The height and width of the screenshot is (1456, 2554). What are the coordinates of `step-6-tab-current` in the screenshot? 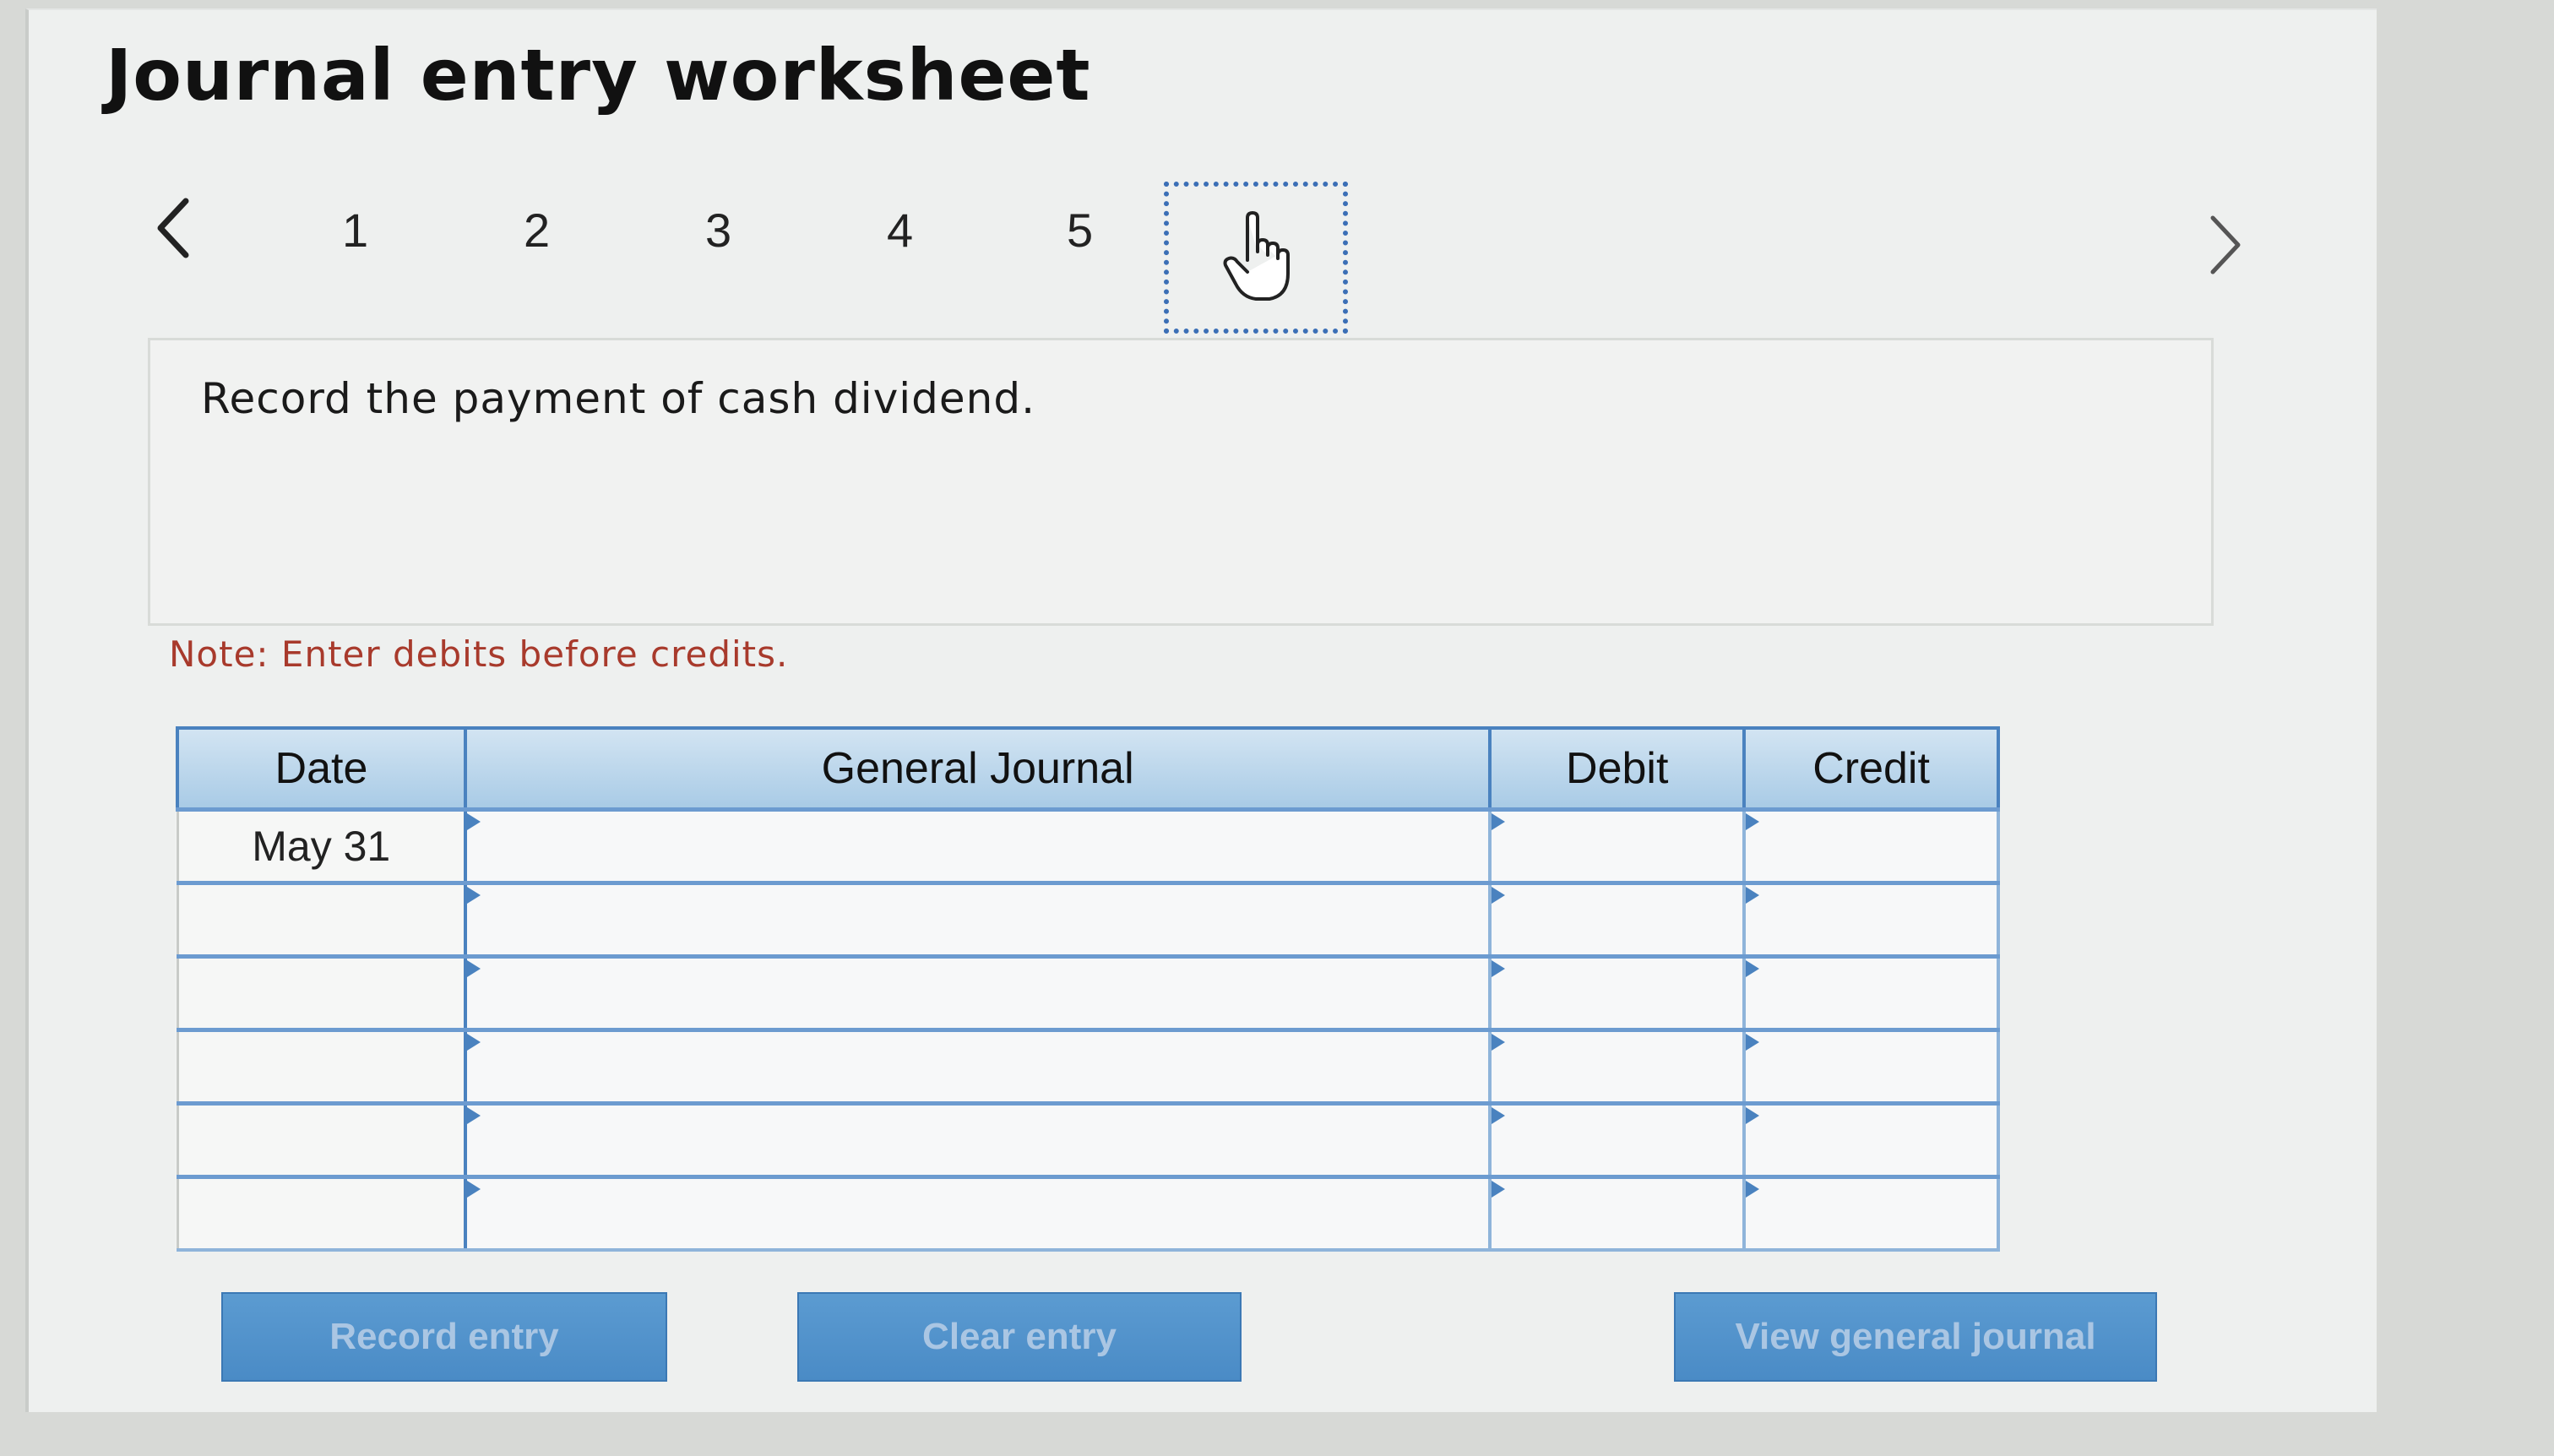 It's located at (1256, 258).